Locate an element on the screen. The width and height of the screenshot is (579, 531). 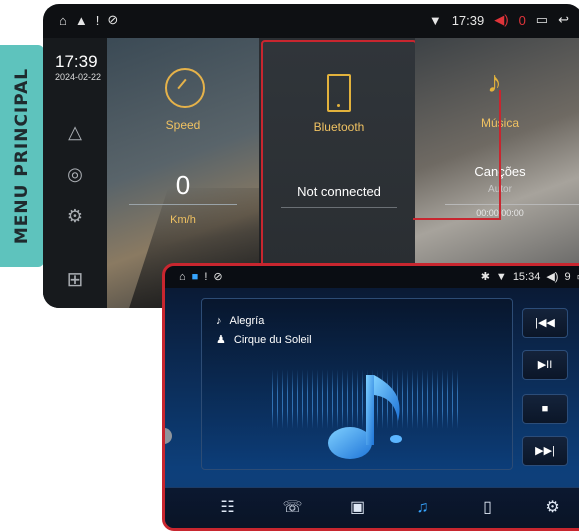
compass-icon: ◎ is located at coordinates (75, 174).